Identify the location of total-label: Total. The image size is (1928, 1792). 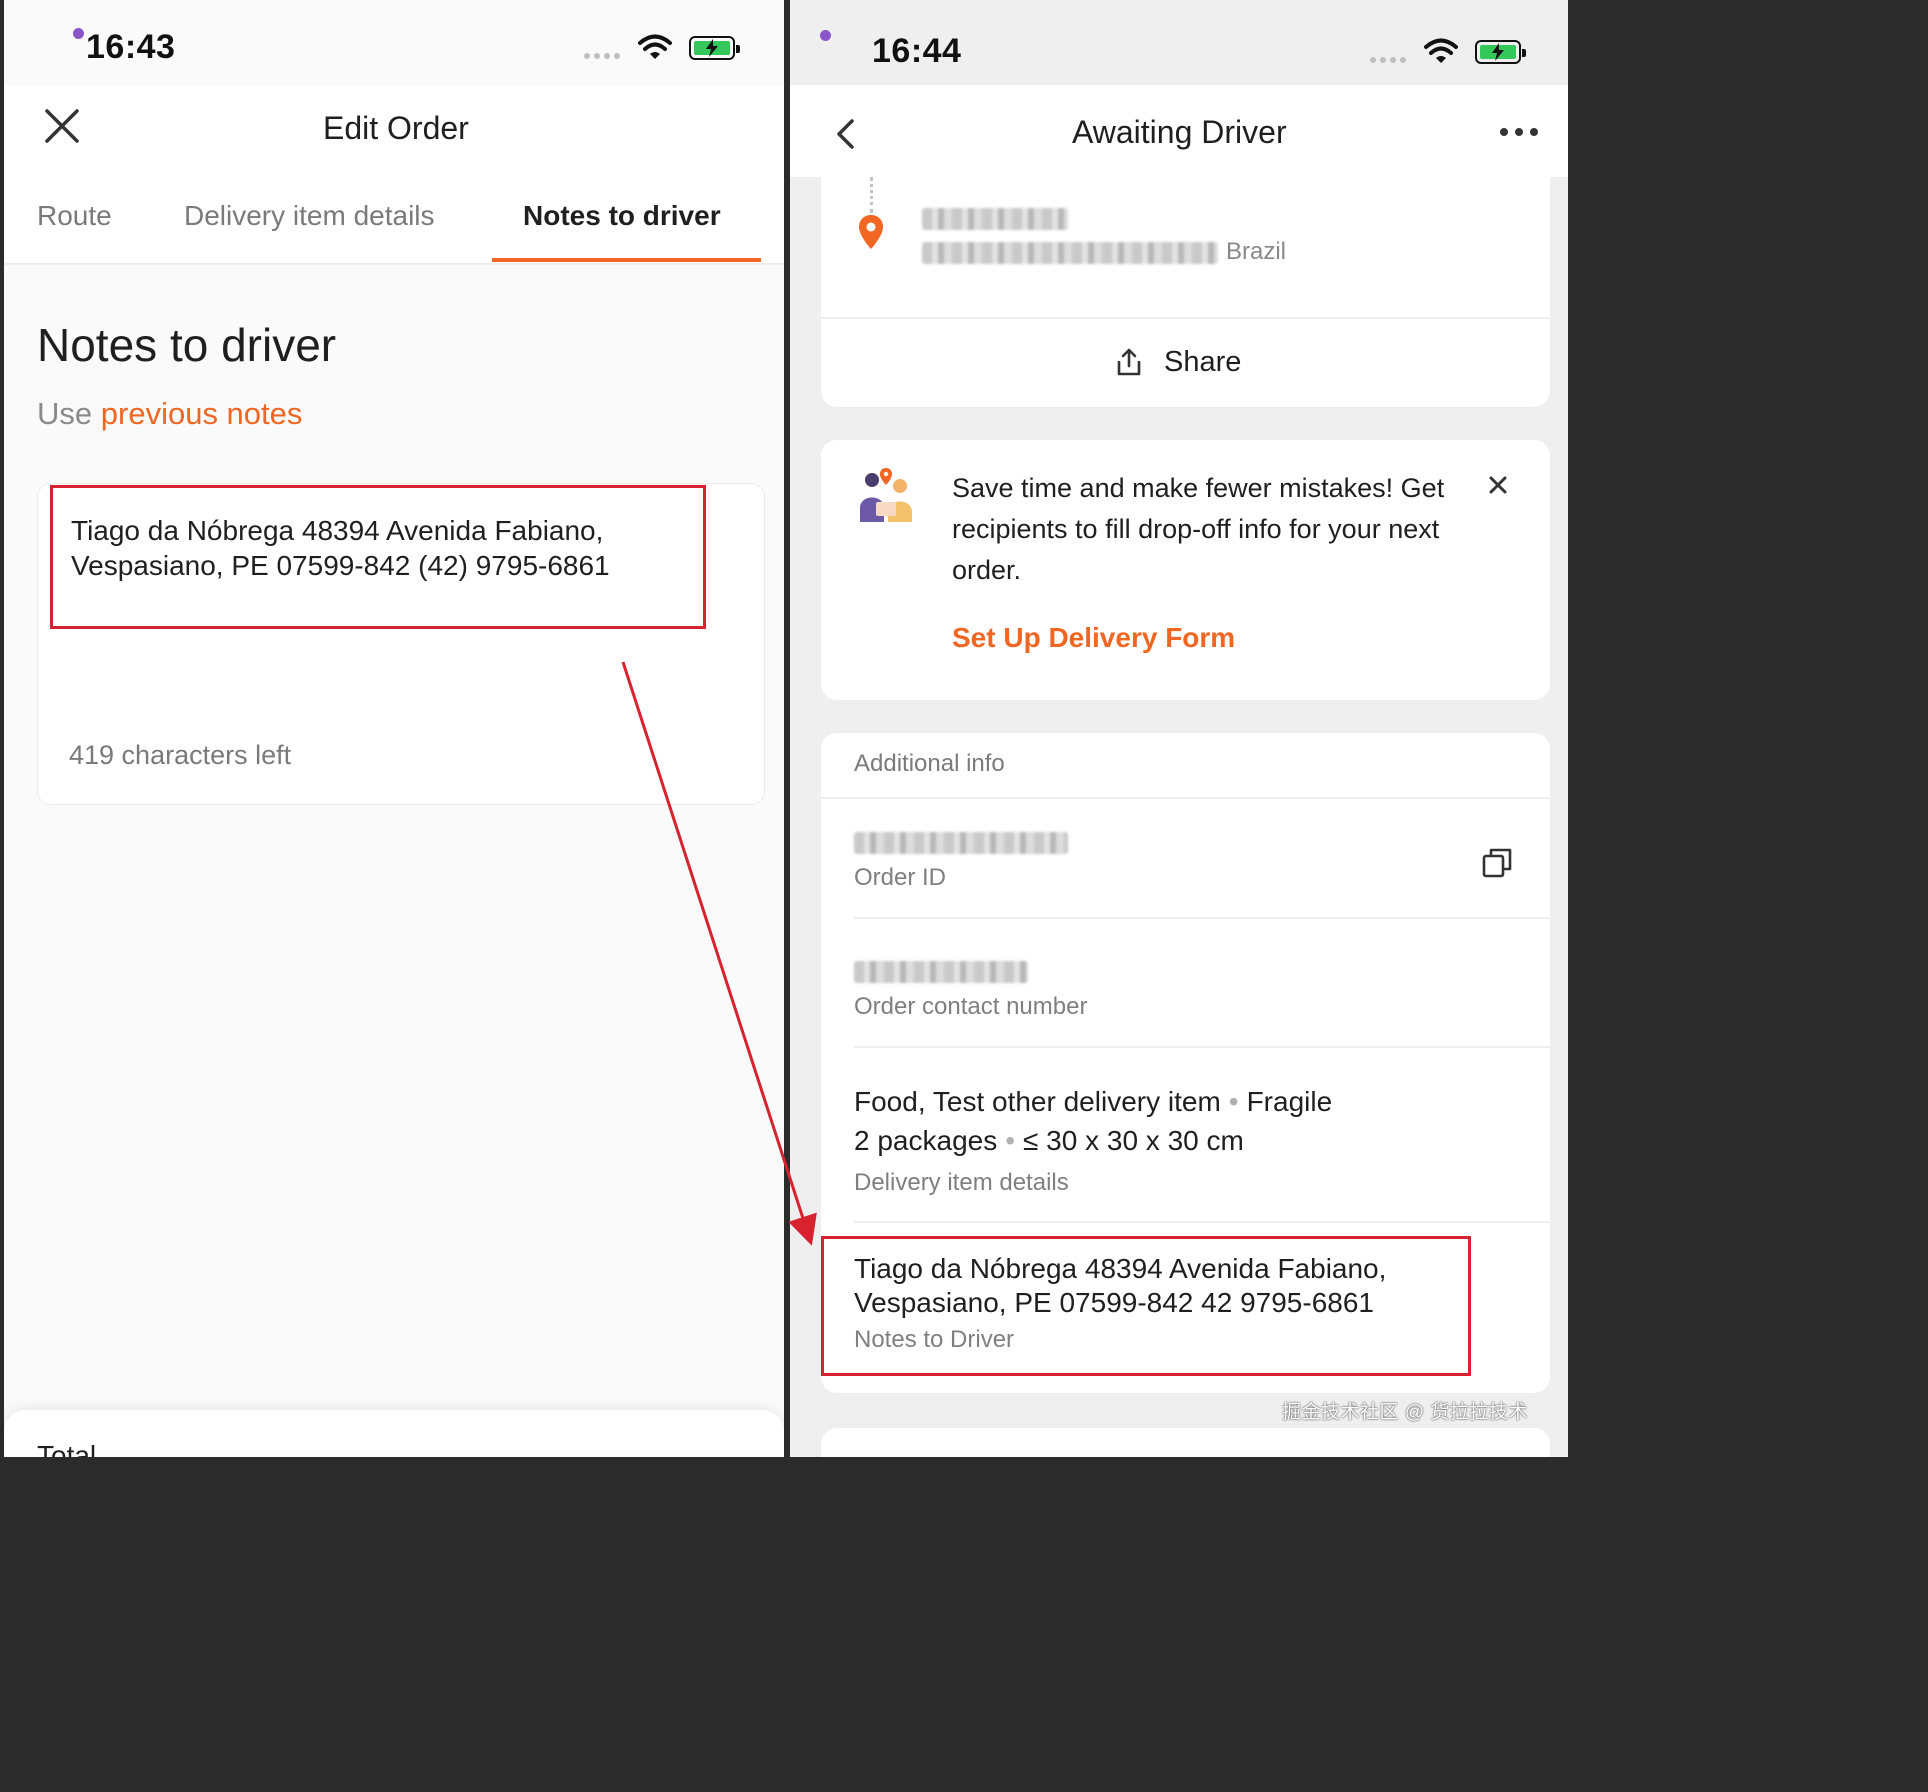
(67, 1448).